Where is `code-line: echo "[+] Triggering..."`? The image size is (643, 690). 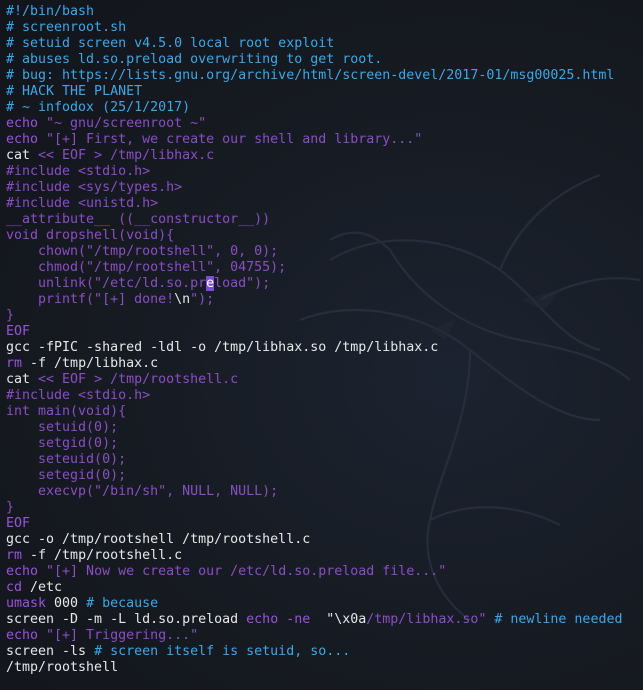
code-line: echo "[+] Triggering..." is located at coordinates (314, 636).